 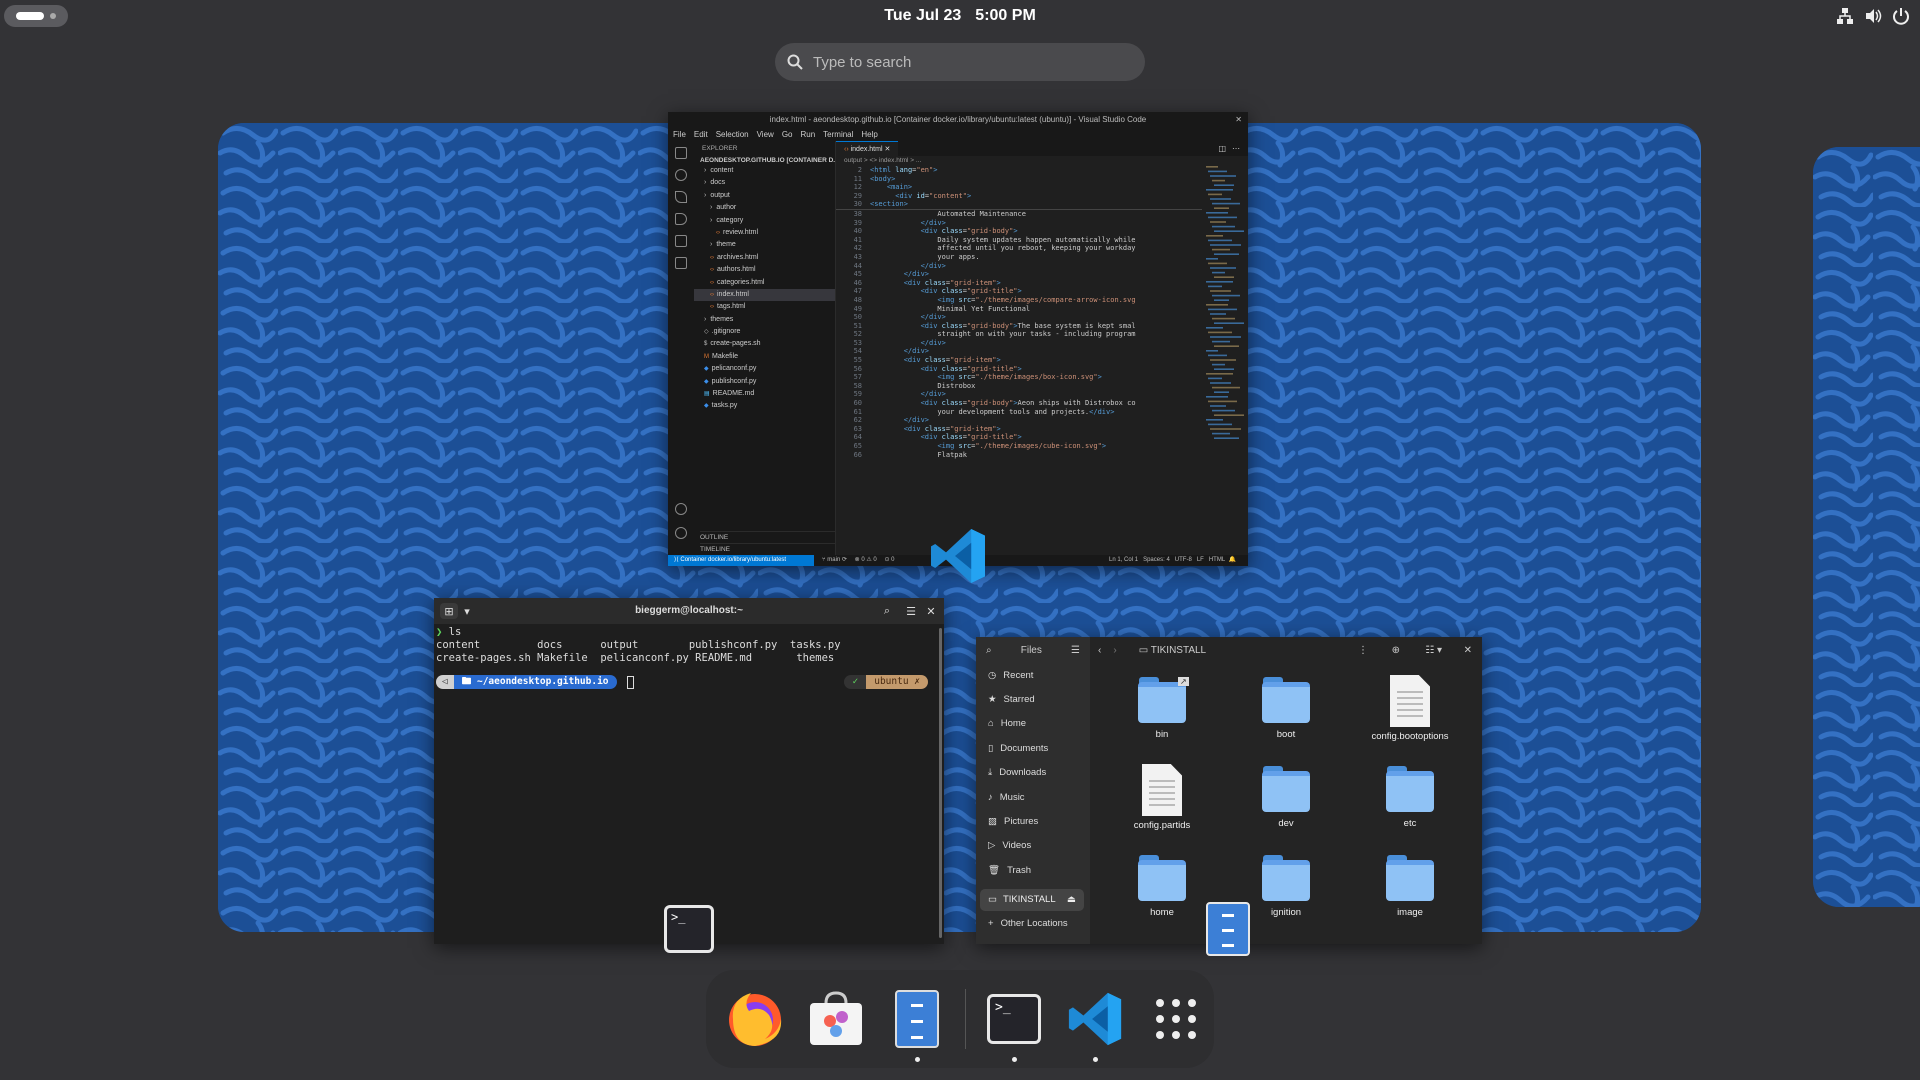 What do you see at coordinates (1156, 560) in the screenshot?
I see `indentation: Spaces: 4` at bounding box center [1156, 560].